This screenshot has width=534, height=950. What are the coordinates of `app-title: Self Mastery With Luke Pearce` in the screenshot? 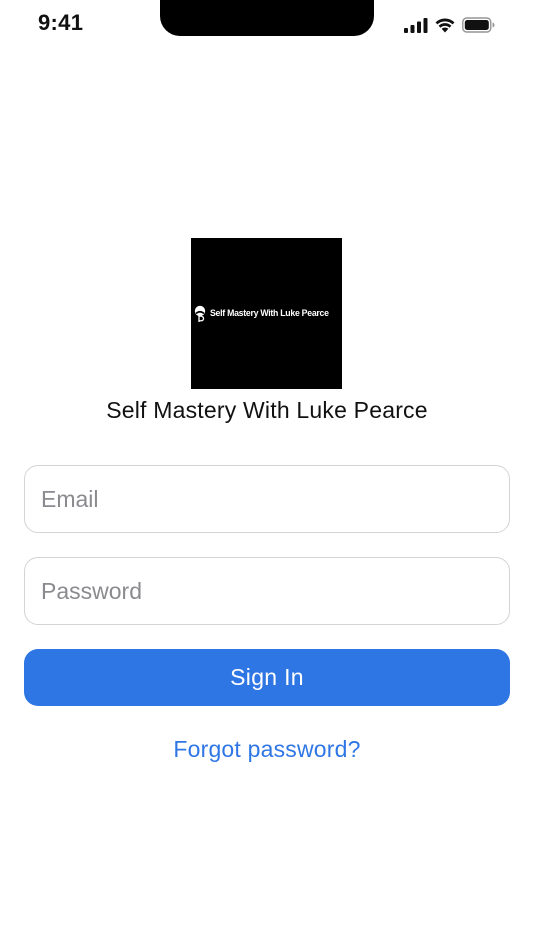 It's located at (267, 410).